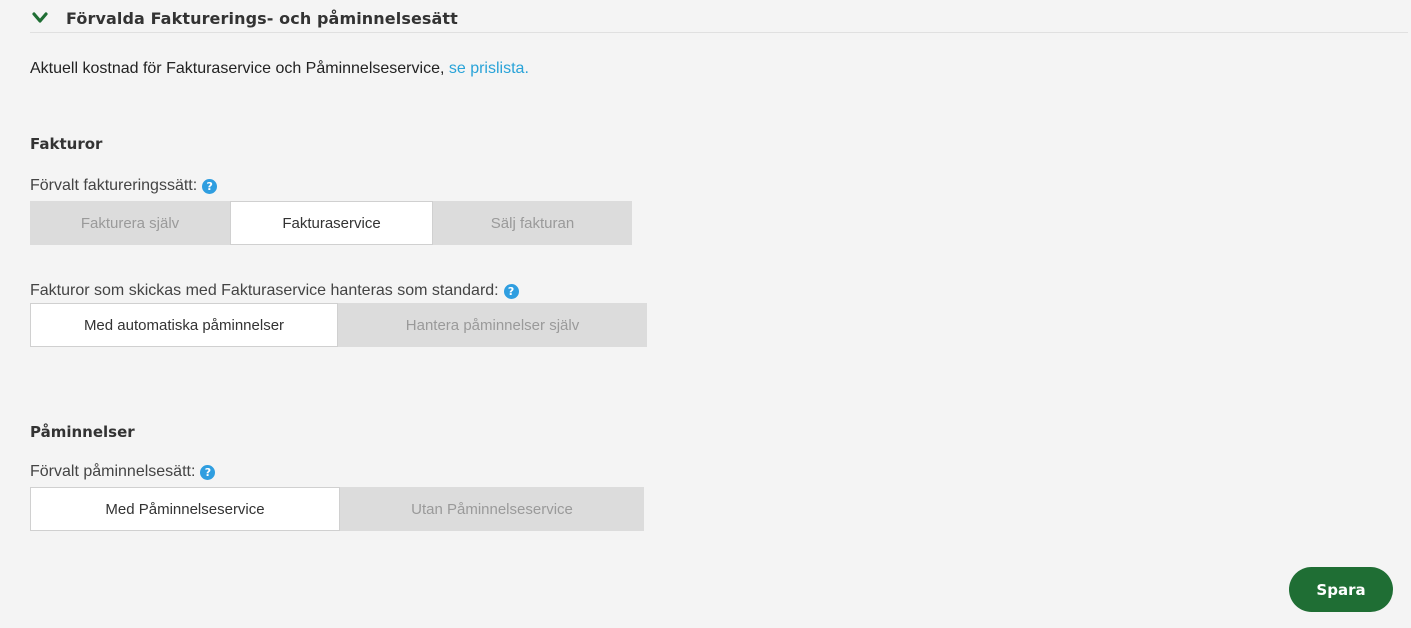 This screenshot has width=1411, height=628. What do you see at coordinates (184, 325) in the screenshot?
I see `option-automatic-reminders: Med automatiska påminnelser` at bounding box center [184, 325].